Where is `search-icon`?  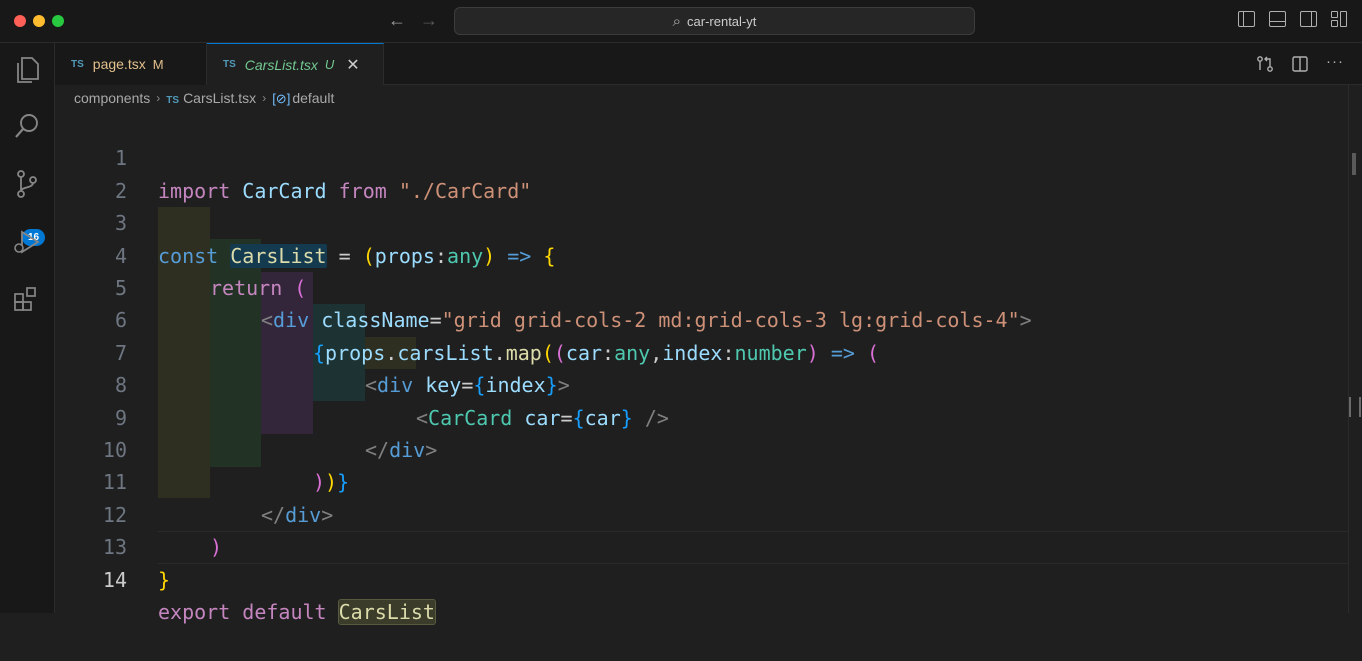 search-icon is located at coordinates (27, 126).